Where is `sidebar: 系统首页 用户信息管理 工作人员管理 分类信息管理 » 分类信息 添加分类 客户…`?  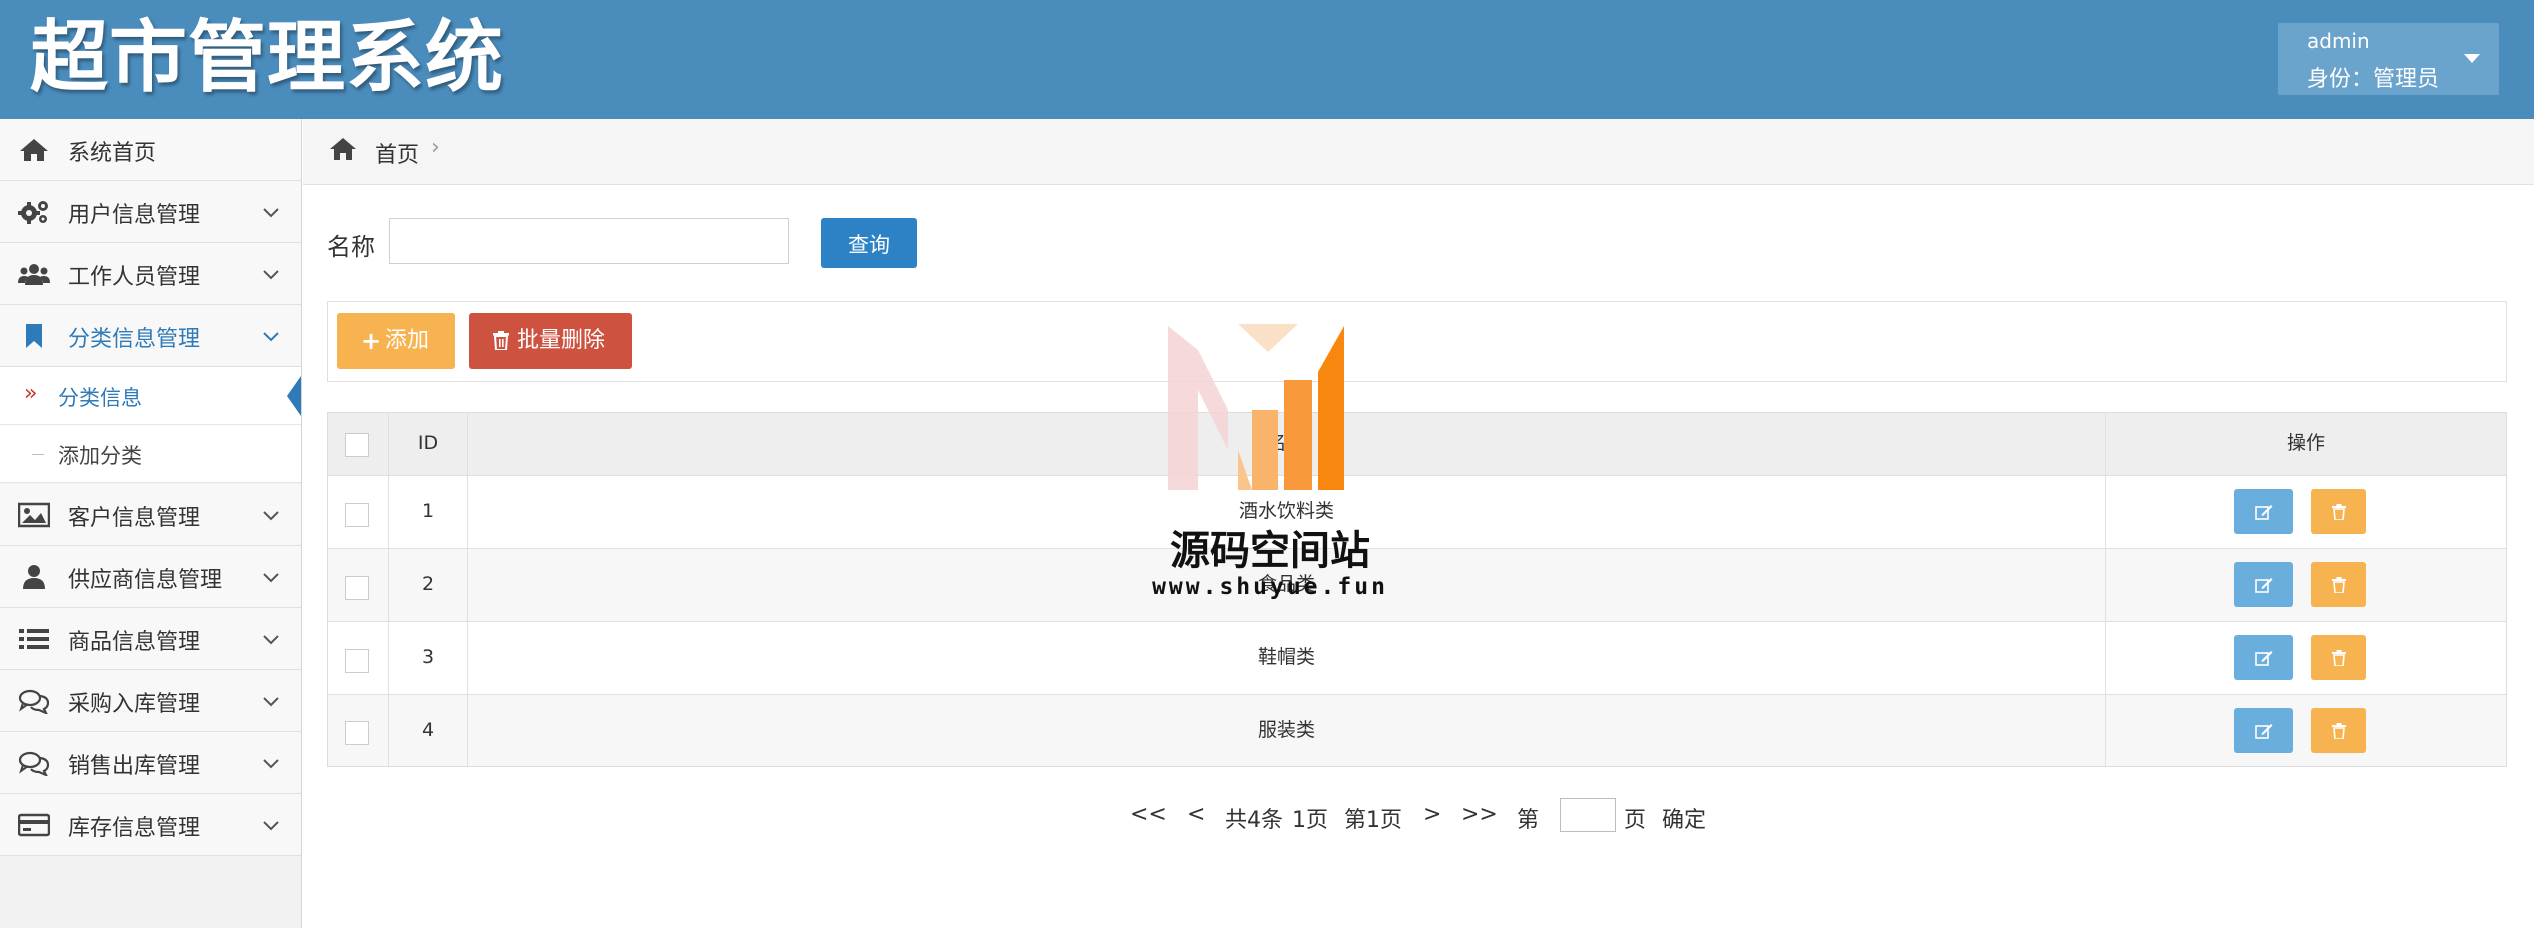
sidebar: 系统首页 用户信息管理 工作人员管理 分类信息管理 » 分类信息 添加分类 客户… is located at coordinates (151, 523).